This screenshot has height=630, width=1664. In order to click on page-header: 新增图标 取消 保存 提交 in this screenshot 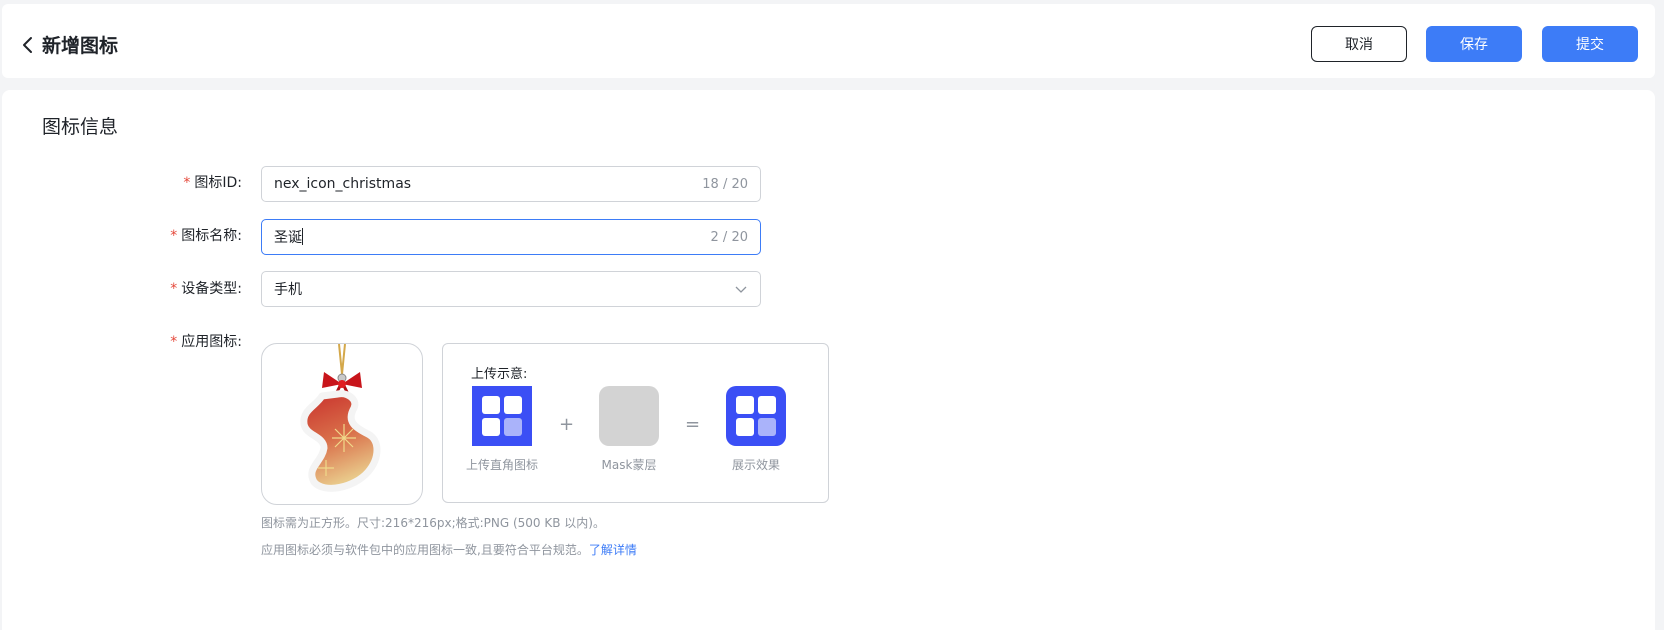, I will do `click(828, 41)`.